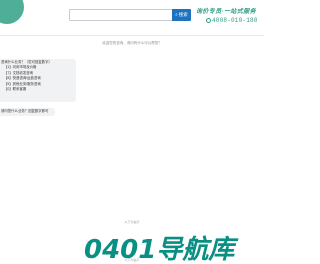 The image size is (320, 264). Describe the element at coordinates (132, 260) in the screenshot. I see `bottom-caption: 以下为提示` at that location.